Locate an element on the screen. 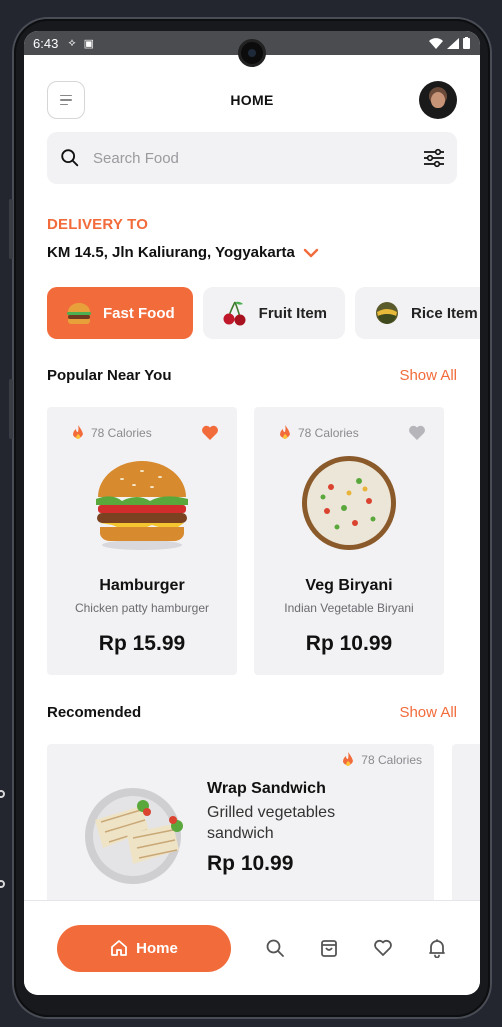 This screenshot has height=1027, width=502. section-title: Popular Near You is located at coordinates (109, 375).